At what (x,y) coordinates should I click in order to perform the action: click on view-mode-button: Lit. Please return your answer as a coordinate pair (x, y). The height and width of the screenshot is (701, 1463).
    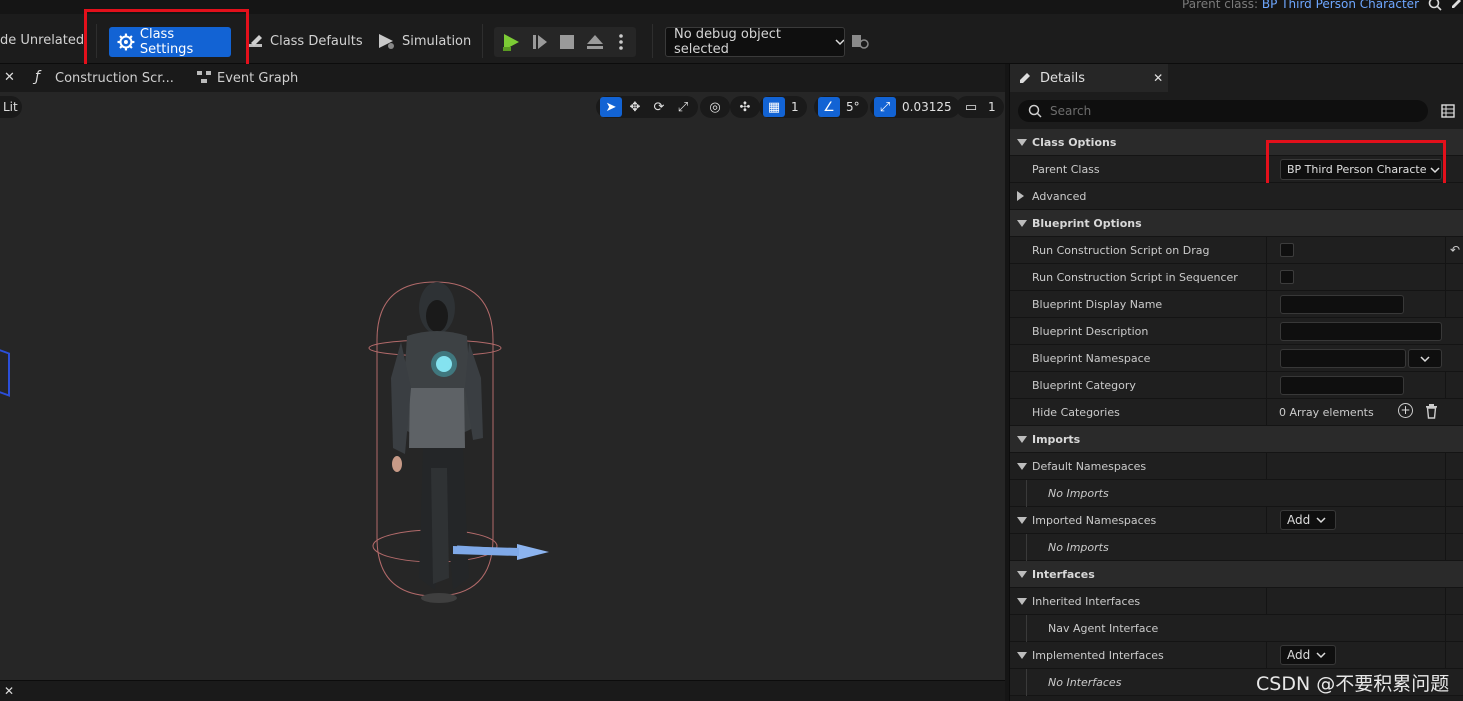
    Looking at the image, I should click on (11, 107).